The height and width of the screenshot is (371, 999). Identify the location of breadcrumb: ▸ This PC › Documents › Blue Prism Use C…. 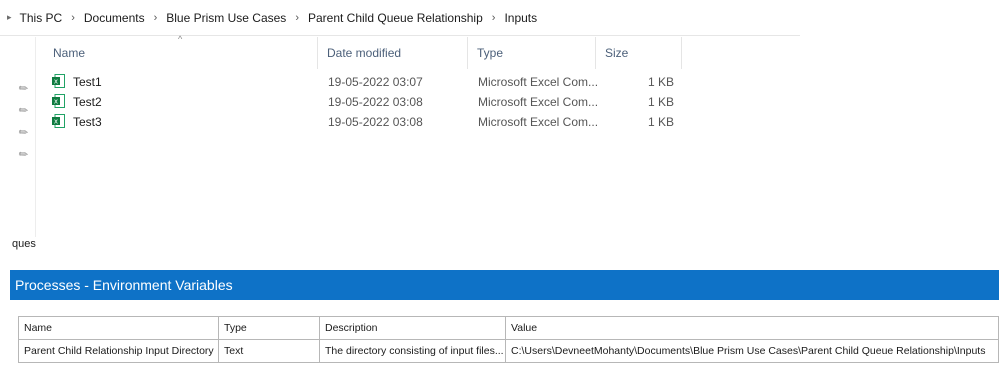
(400, 18).